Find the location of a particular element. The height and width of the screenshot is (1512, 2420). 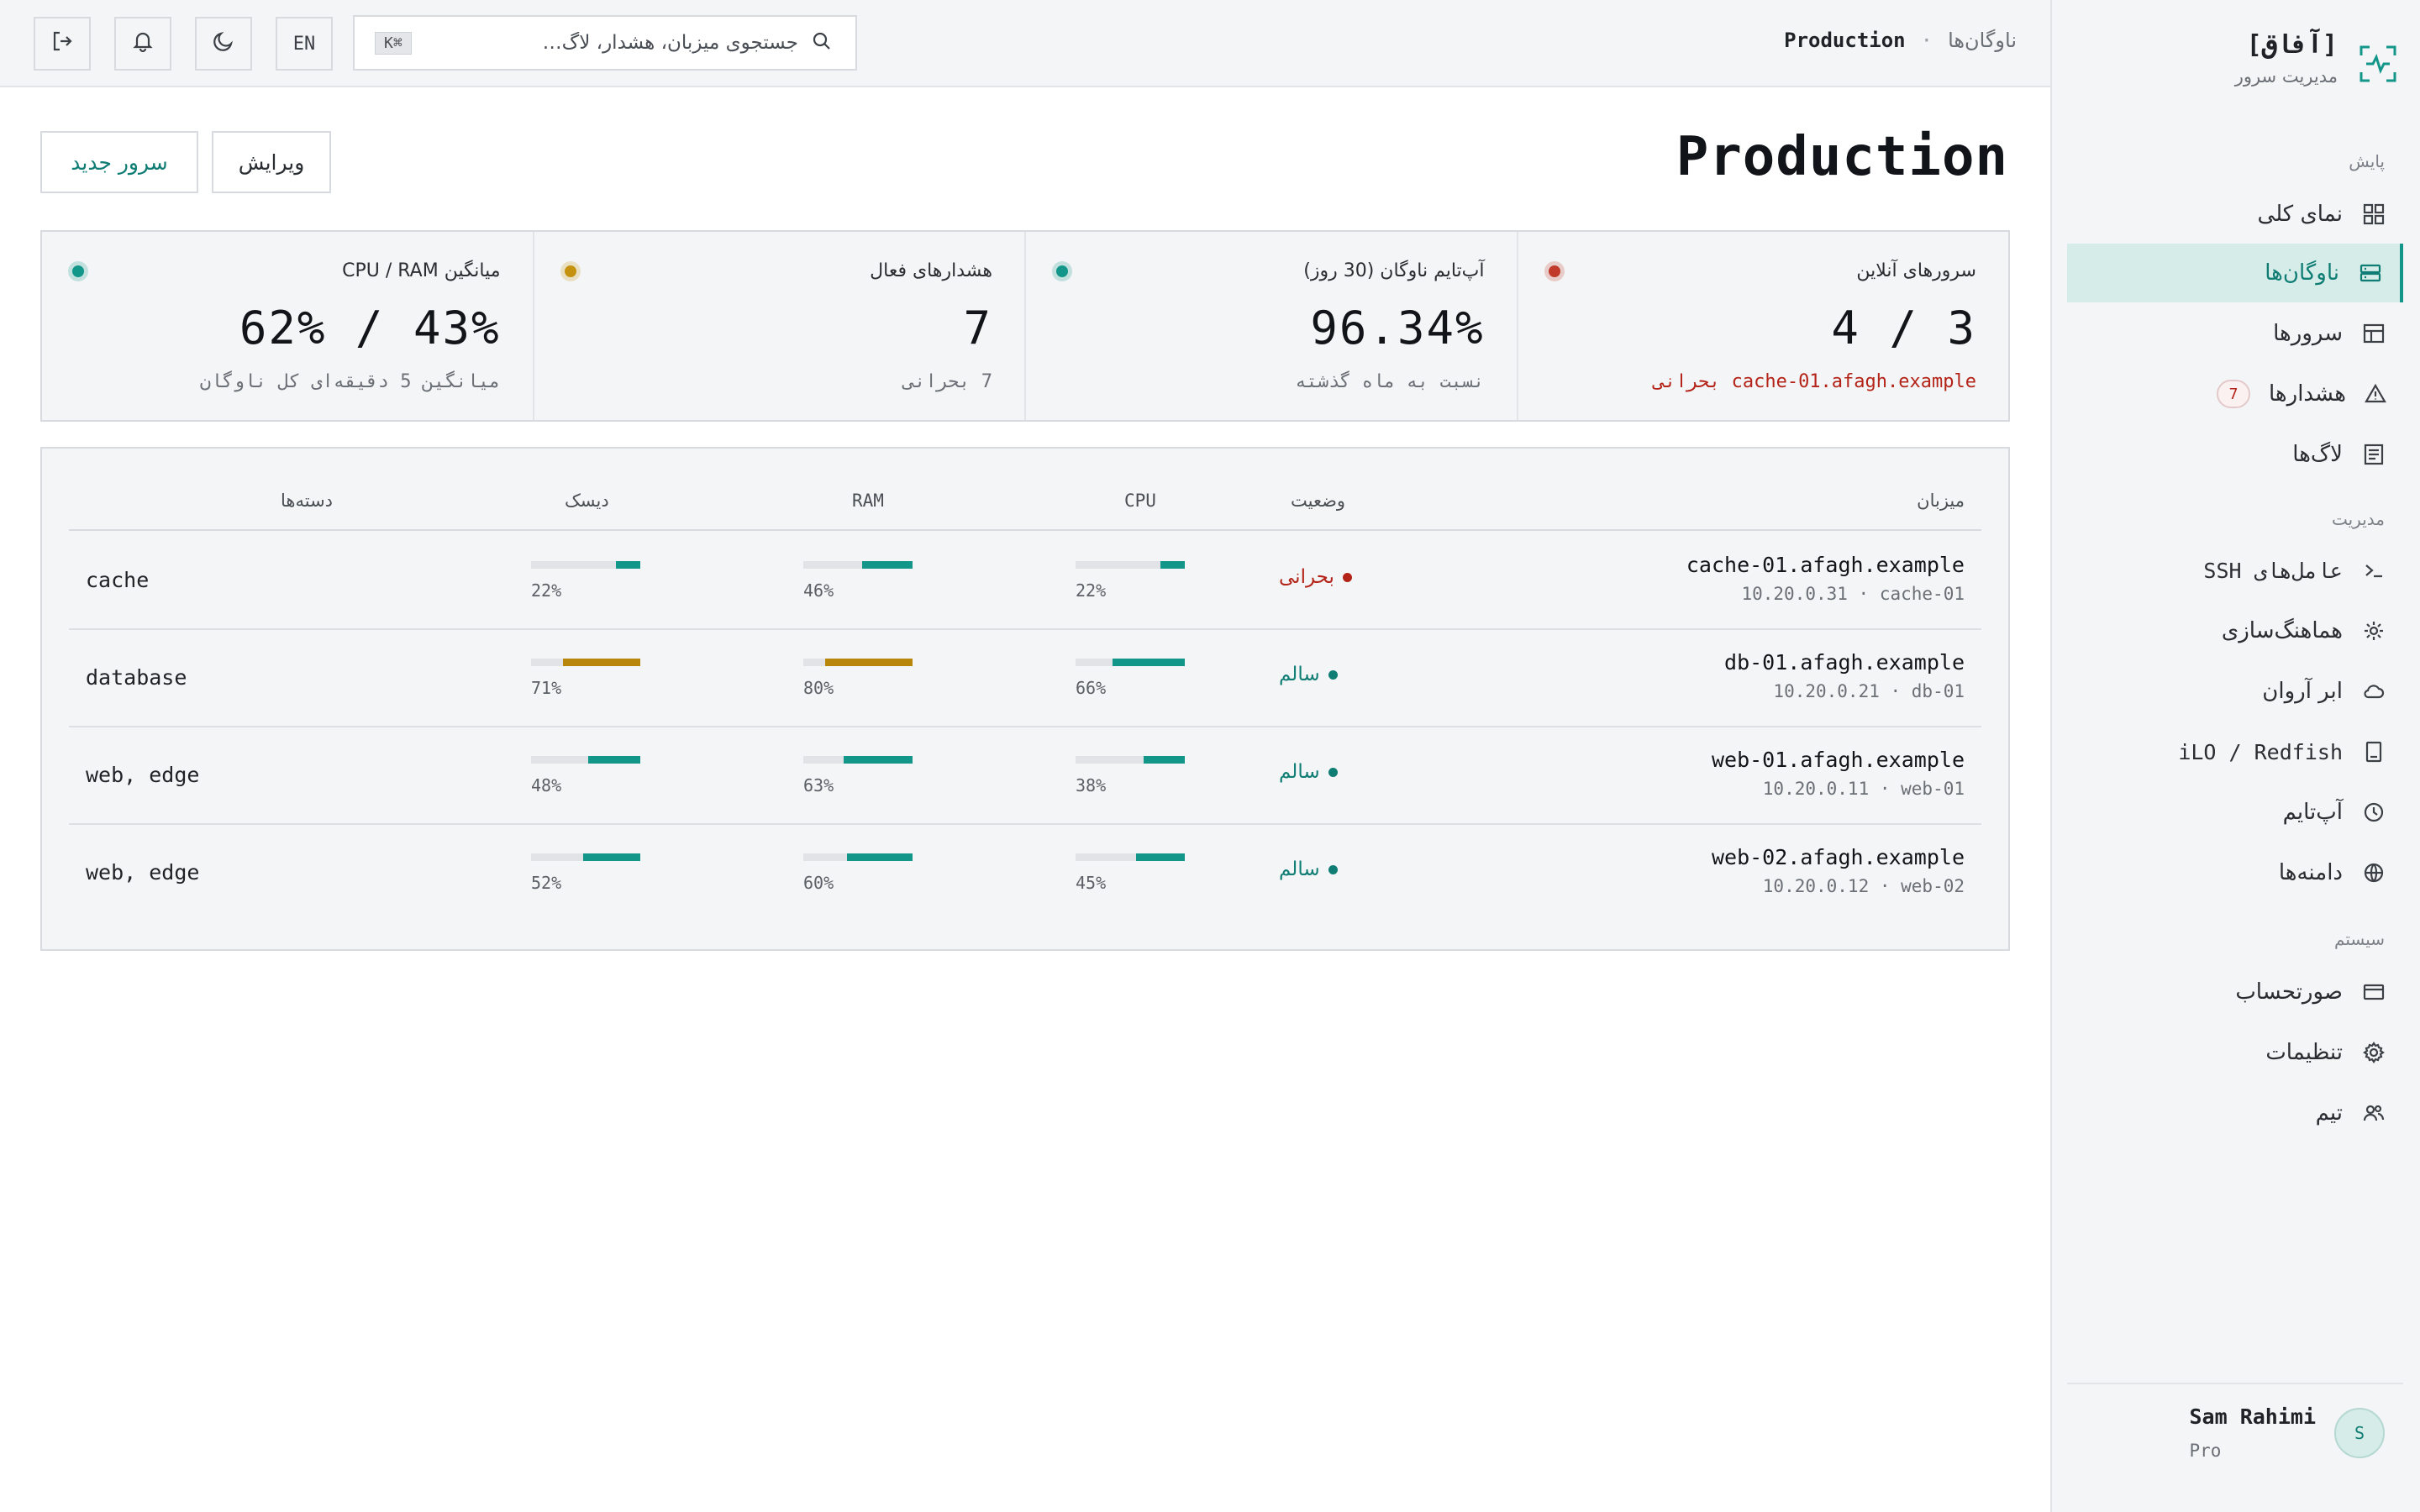

column-header-status: وضعیت is located at coordinates (1318, 501).